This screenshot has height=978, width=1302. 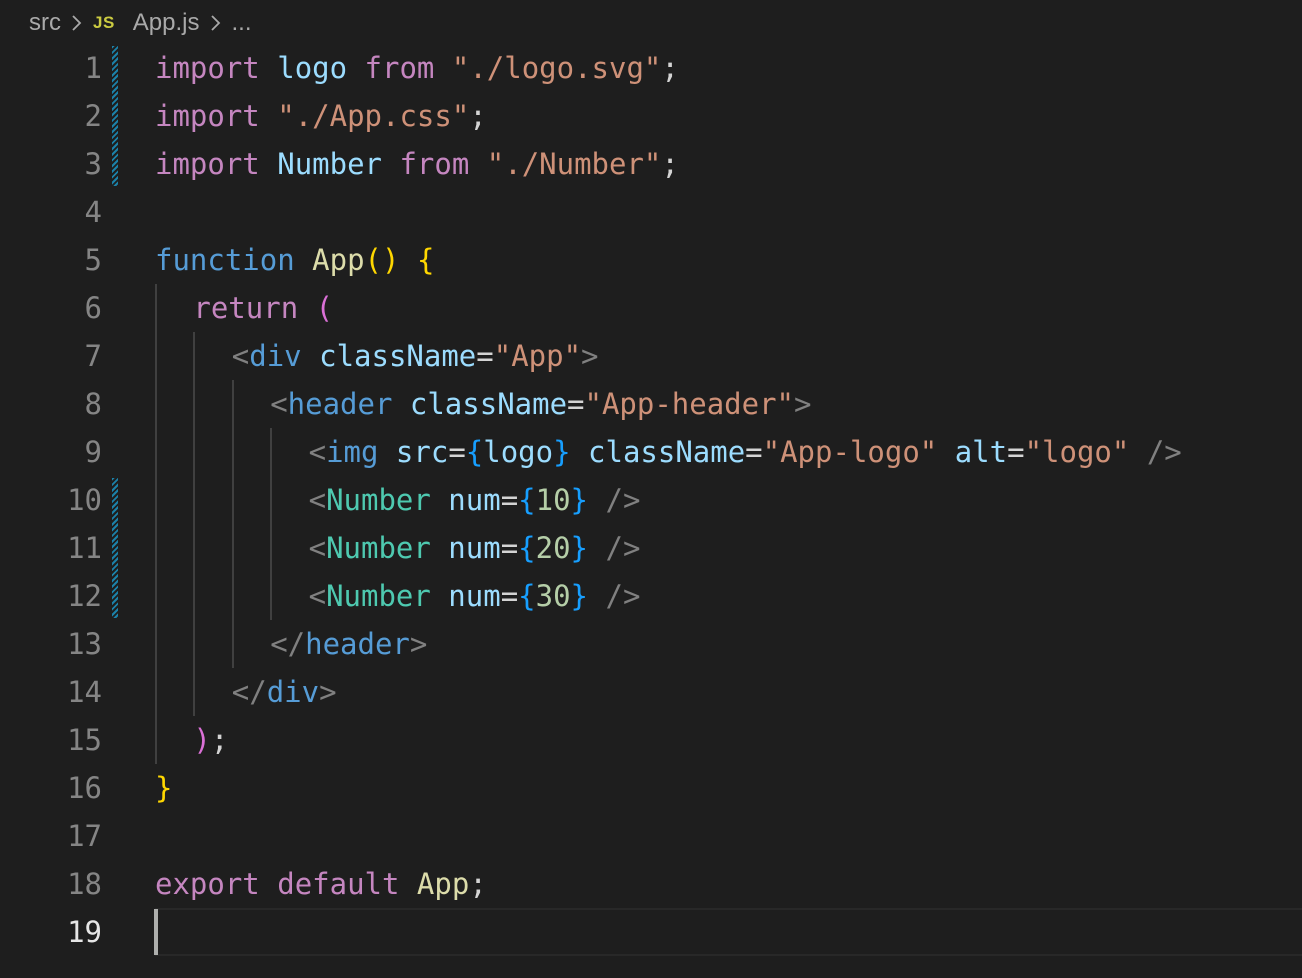 I want to click on line-number: 11, so click(x=84, y=548).